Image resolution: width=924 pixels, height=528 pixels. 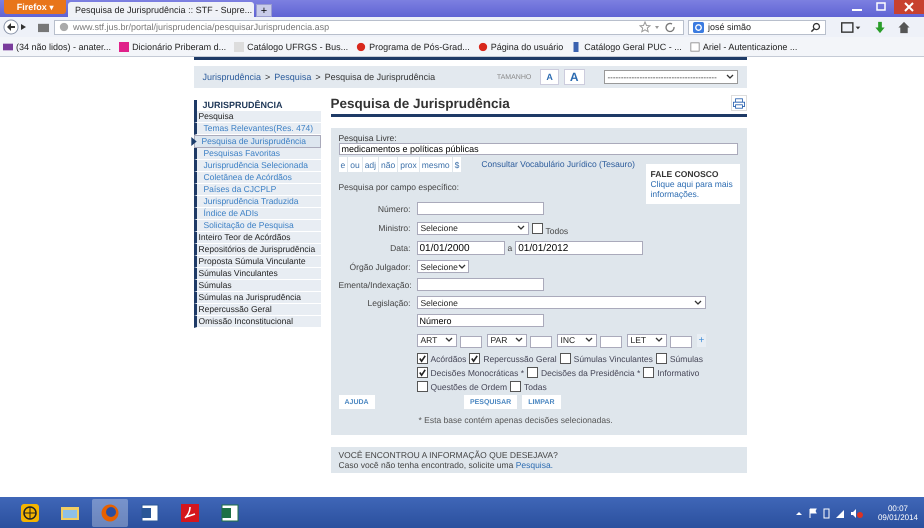 I want to click on select-field: ART, so click(x=436, y=340).